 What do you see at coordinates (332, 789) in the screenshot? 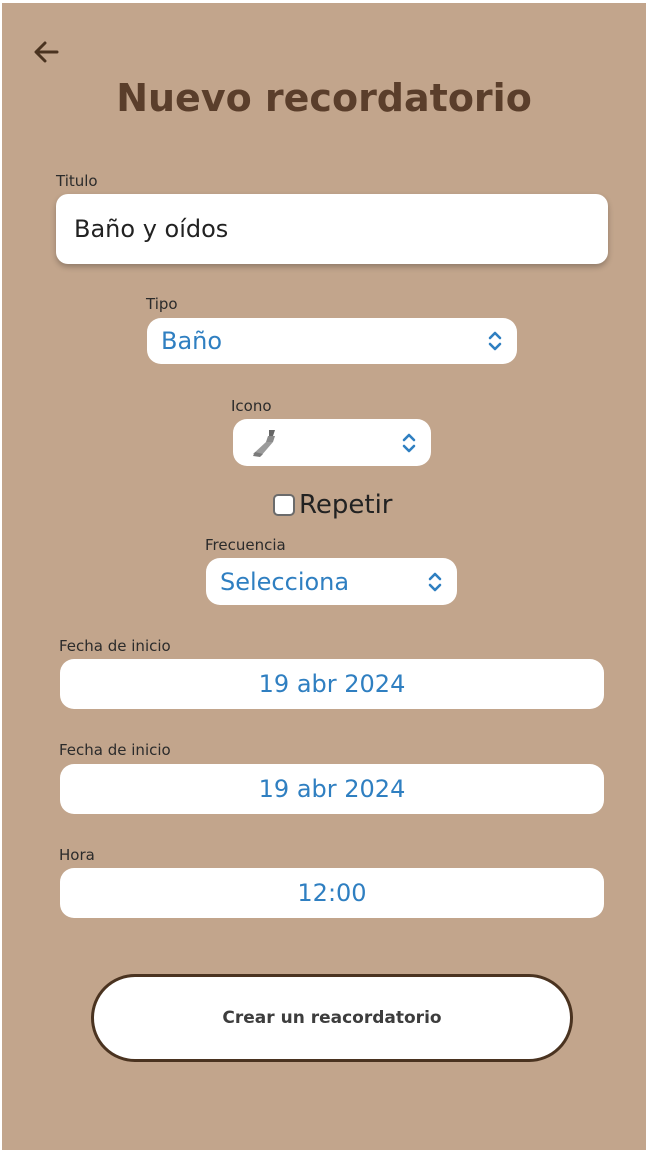
I see `fecha-inicio-2-input: 19 abr 2024` at bounding box center [332, 789].